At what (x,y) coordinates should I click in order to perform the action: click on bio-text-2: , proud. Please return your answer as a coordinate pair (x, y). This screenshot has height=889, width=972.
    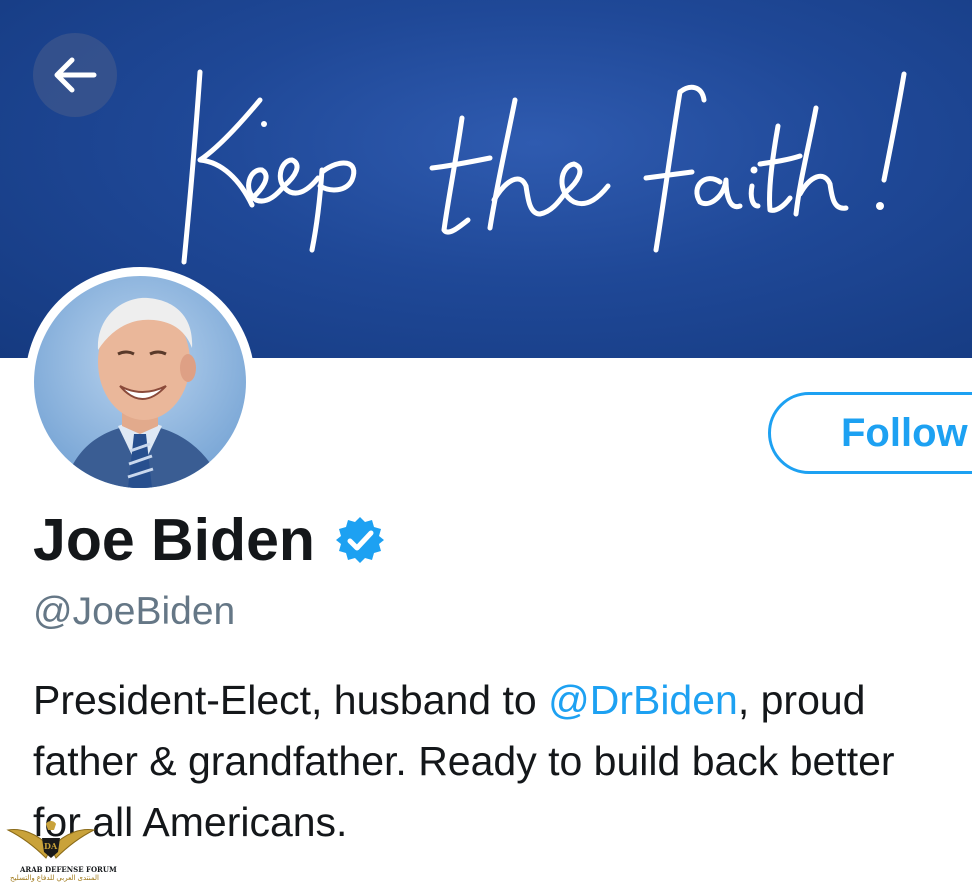
    Looking at the image, I should click on (801, 700).